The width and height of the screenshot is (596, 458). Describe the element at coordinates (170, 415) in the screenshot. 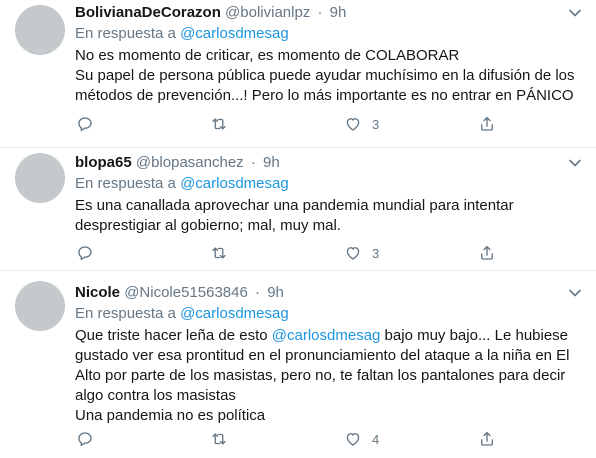

I see `tweet-text-line: Una pandemia no es política` at that location.